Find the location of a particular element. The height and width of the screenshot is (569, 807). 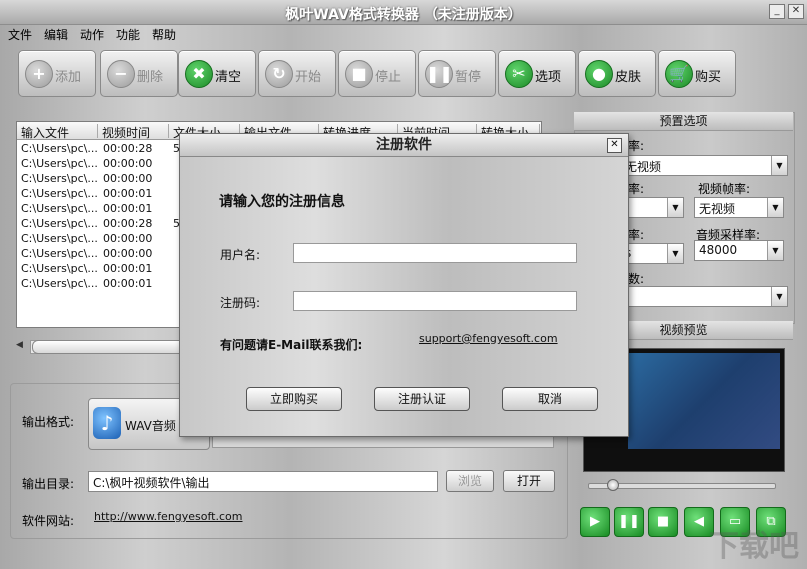

bitrate-select: ▼ is located at coordinates (652, 207).